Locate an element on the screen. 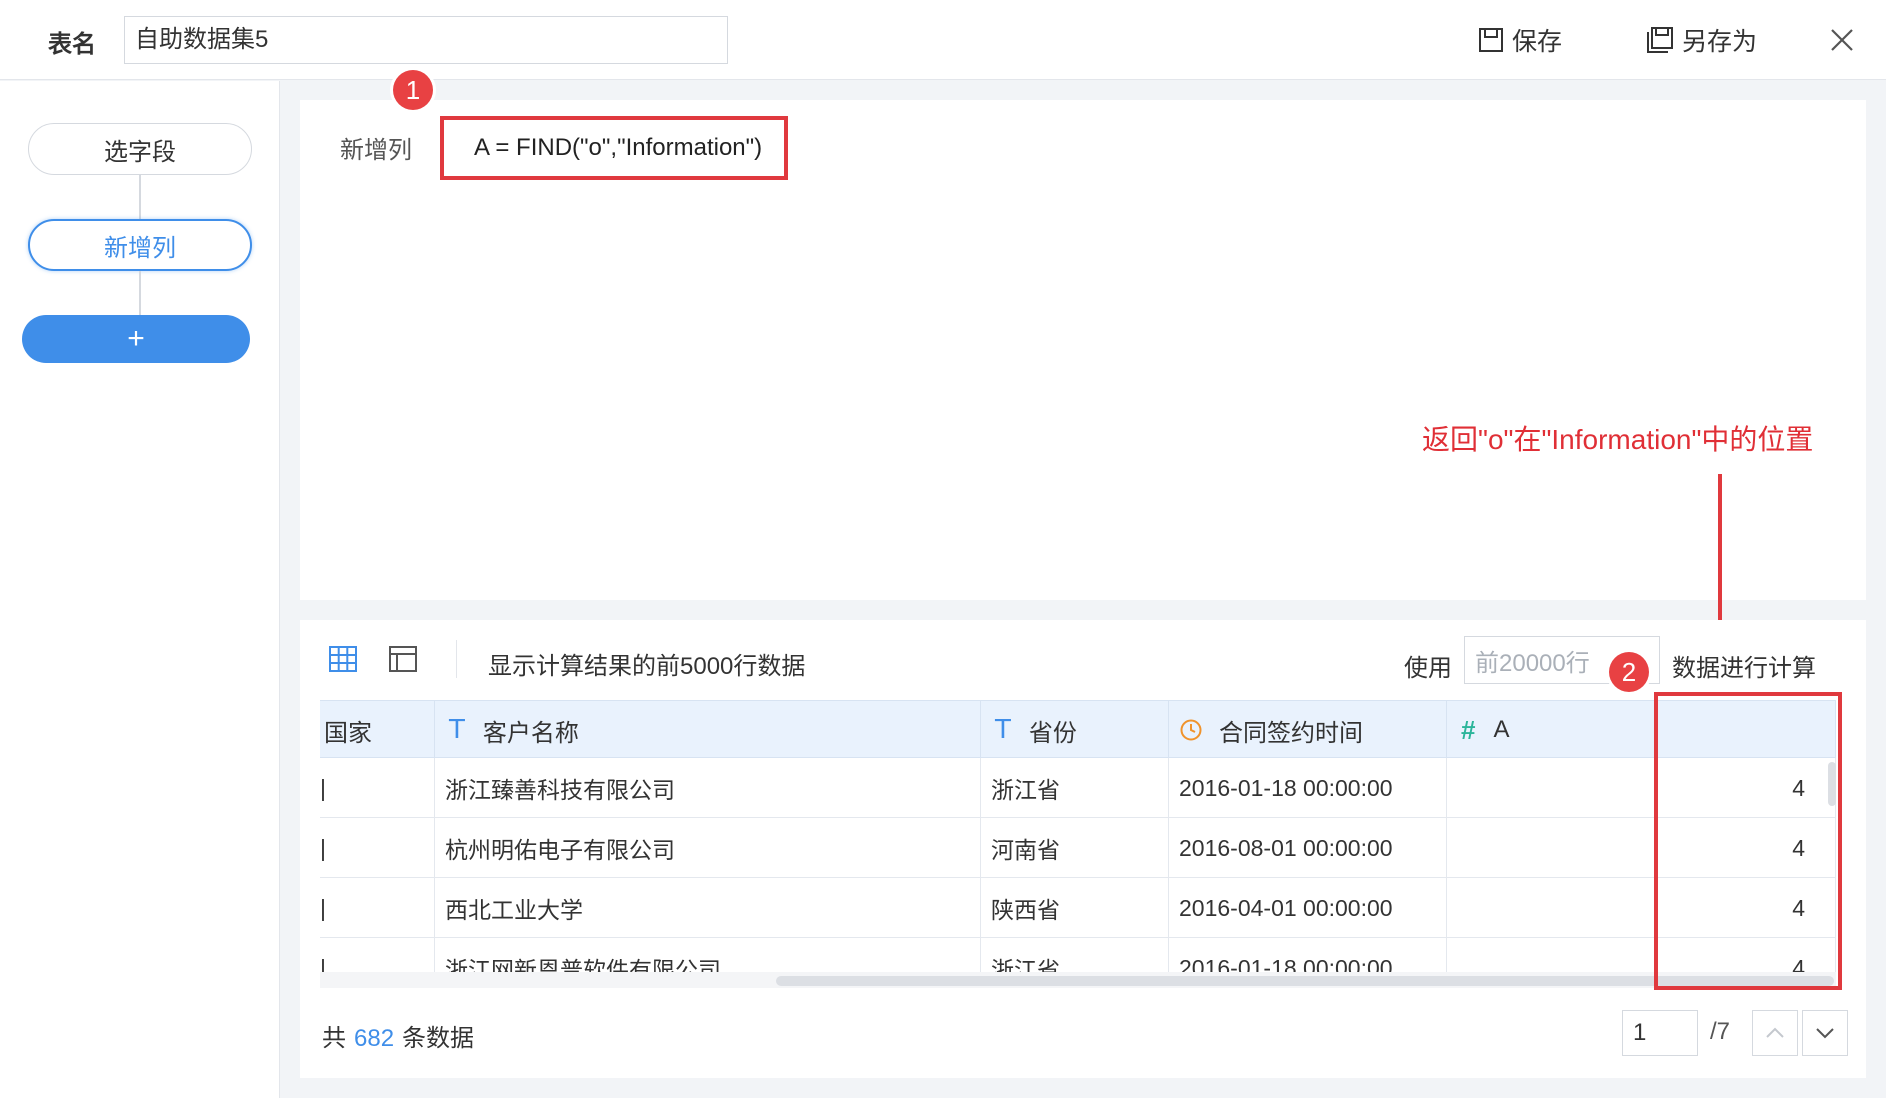  grid-view-icon is located at coordinates (343, 659).